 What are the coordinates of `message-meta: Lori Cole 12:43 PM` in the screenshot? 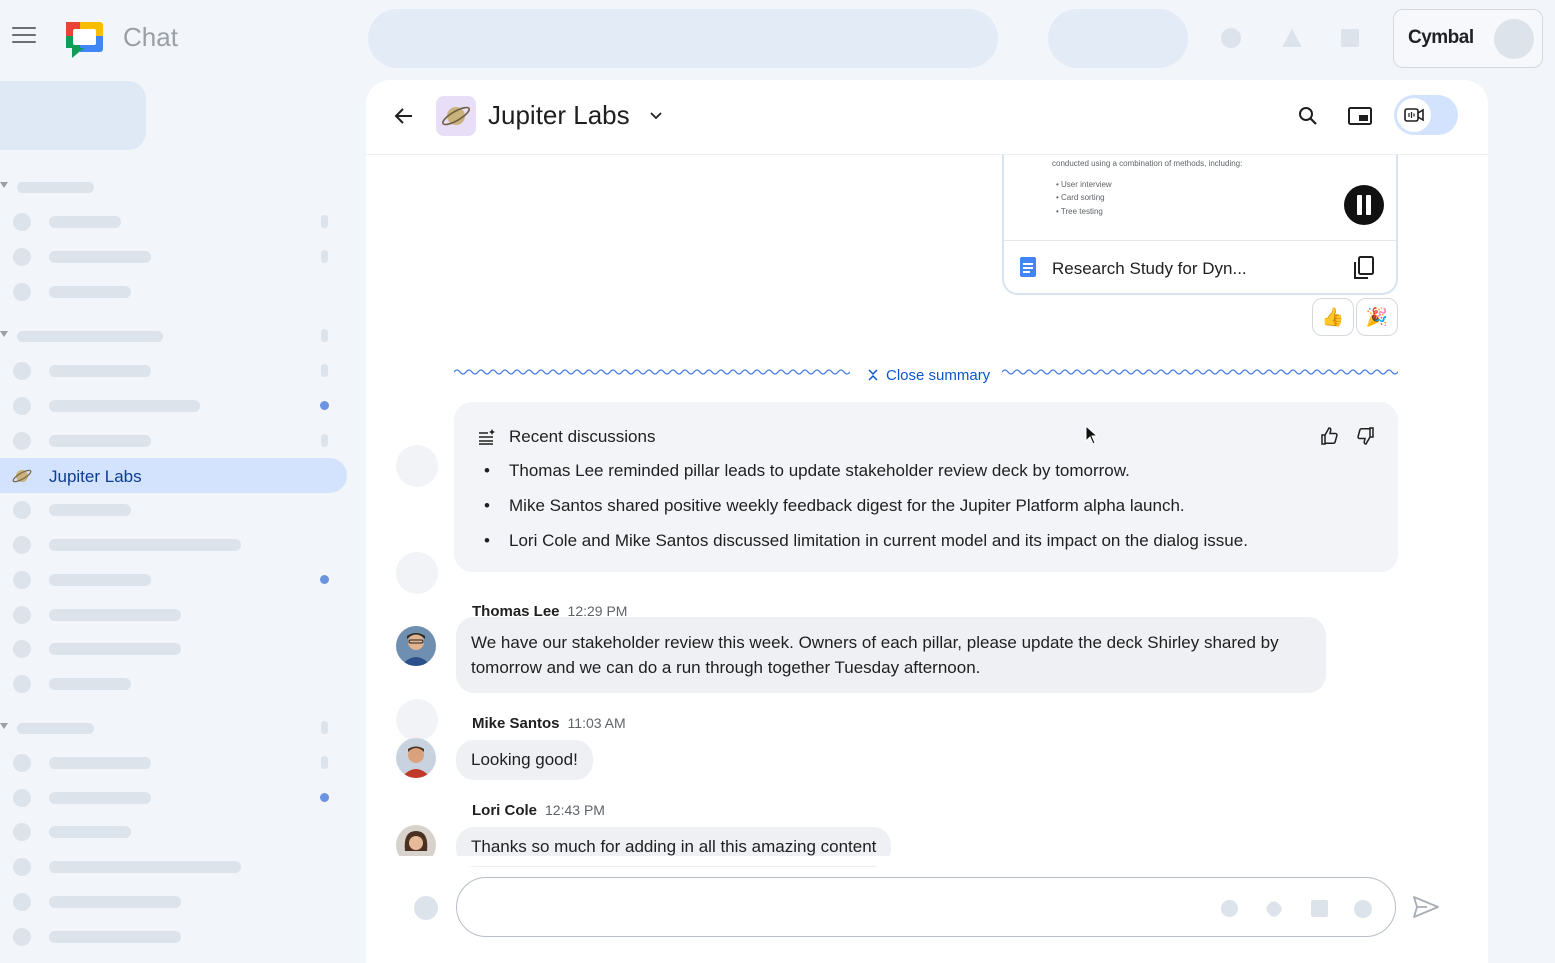 It's located at (538, 810).